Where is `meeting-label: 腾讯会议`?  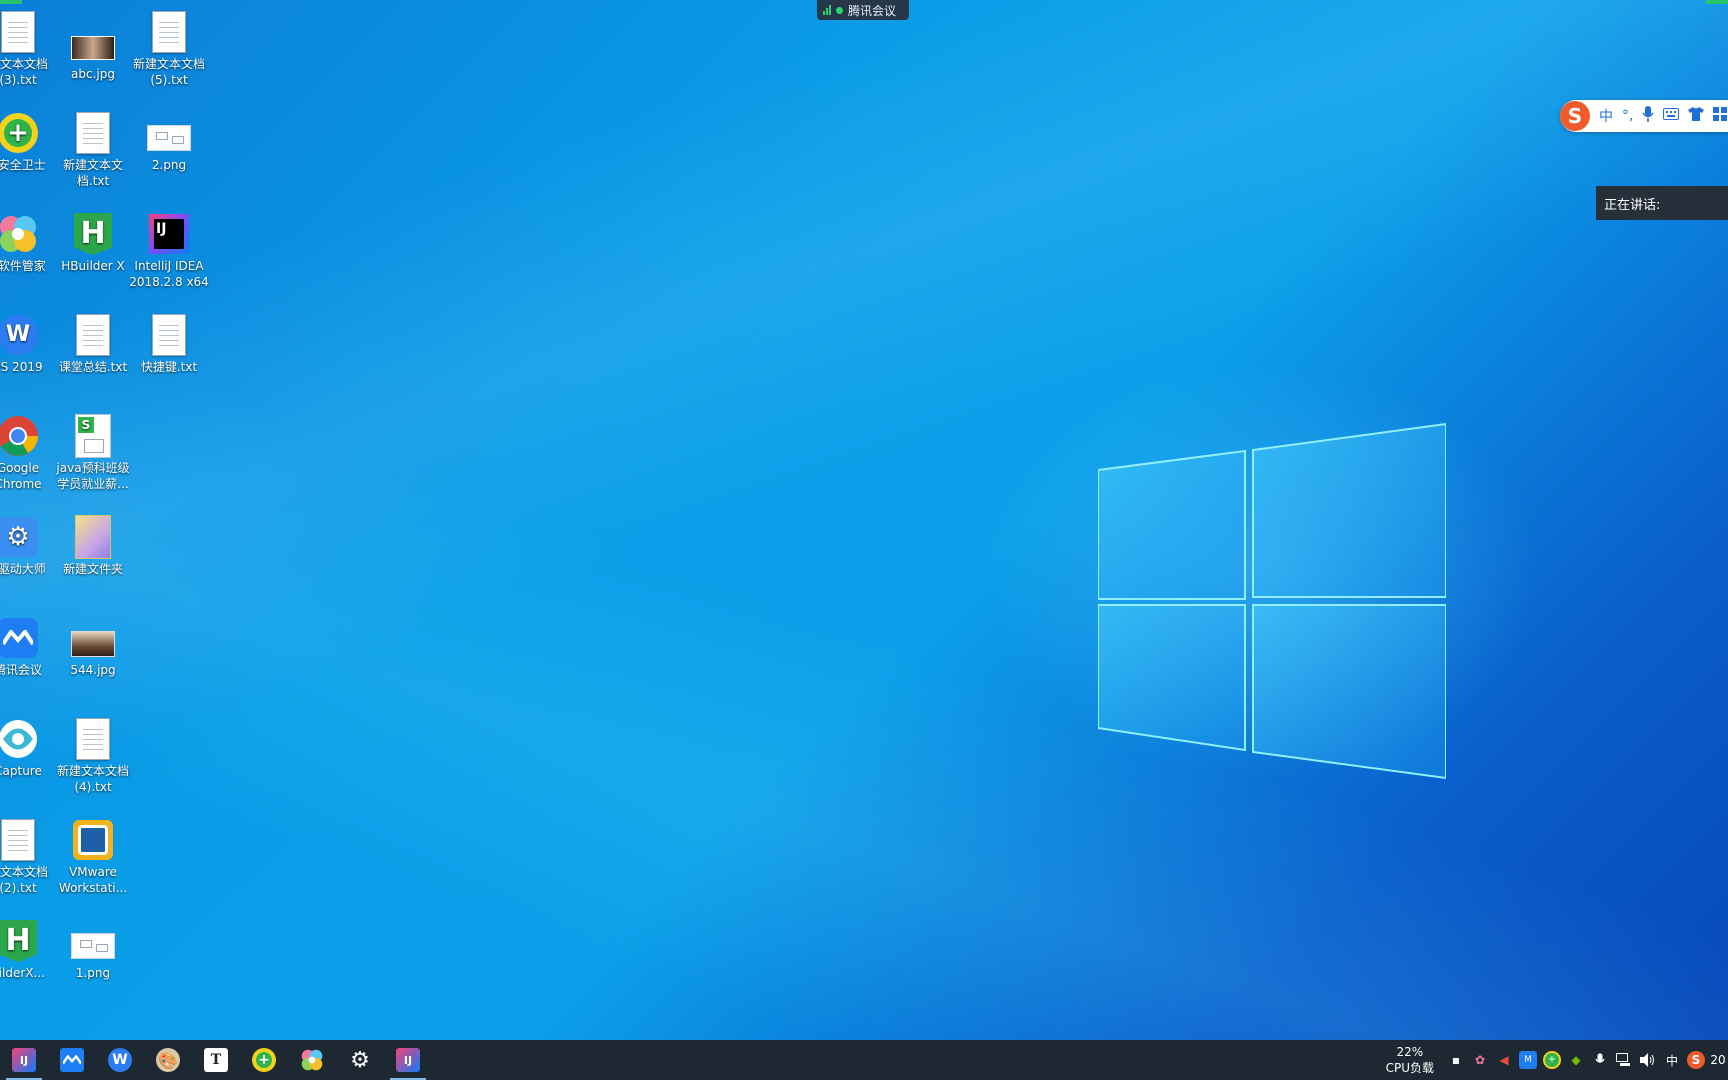
meeting-label: 腾讯会议 is located at coordinates (872, 10).